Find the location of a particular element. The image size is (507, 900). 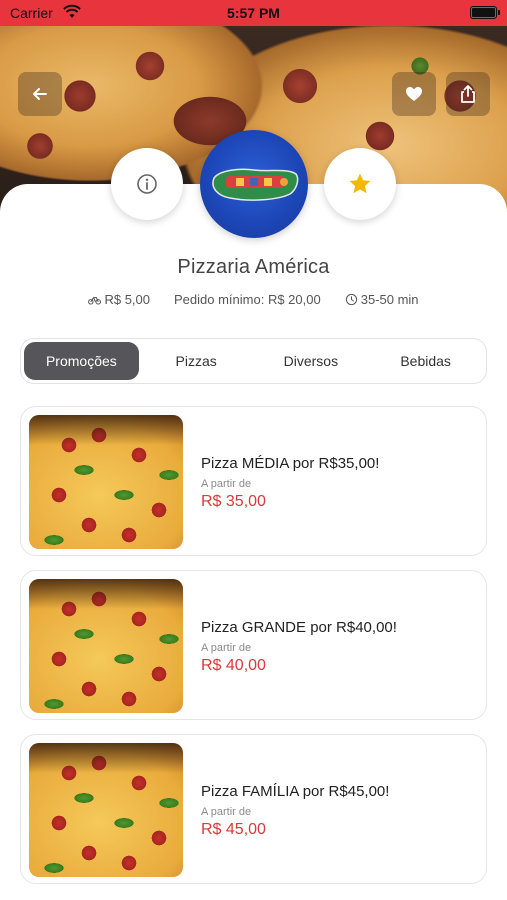

minimum-order: Pedido mínimo: R$ 20,00 is located at coordinates (247, 299).